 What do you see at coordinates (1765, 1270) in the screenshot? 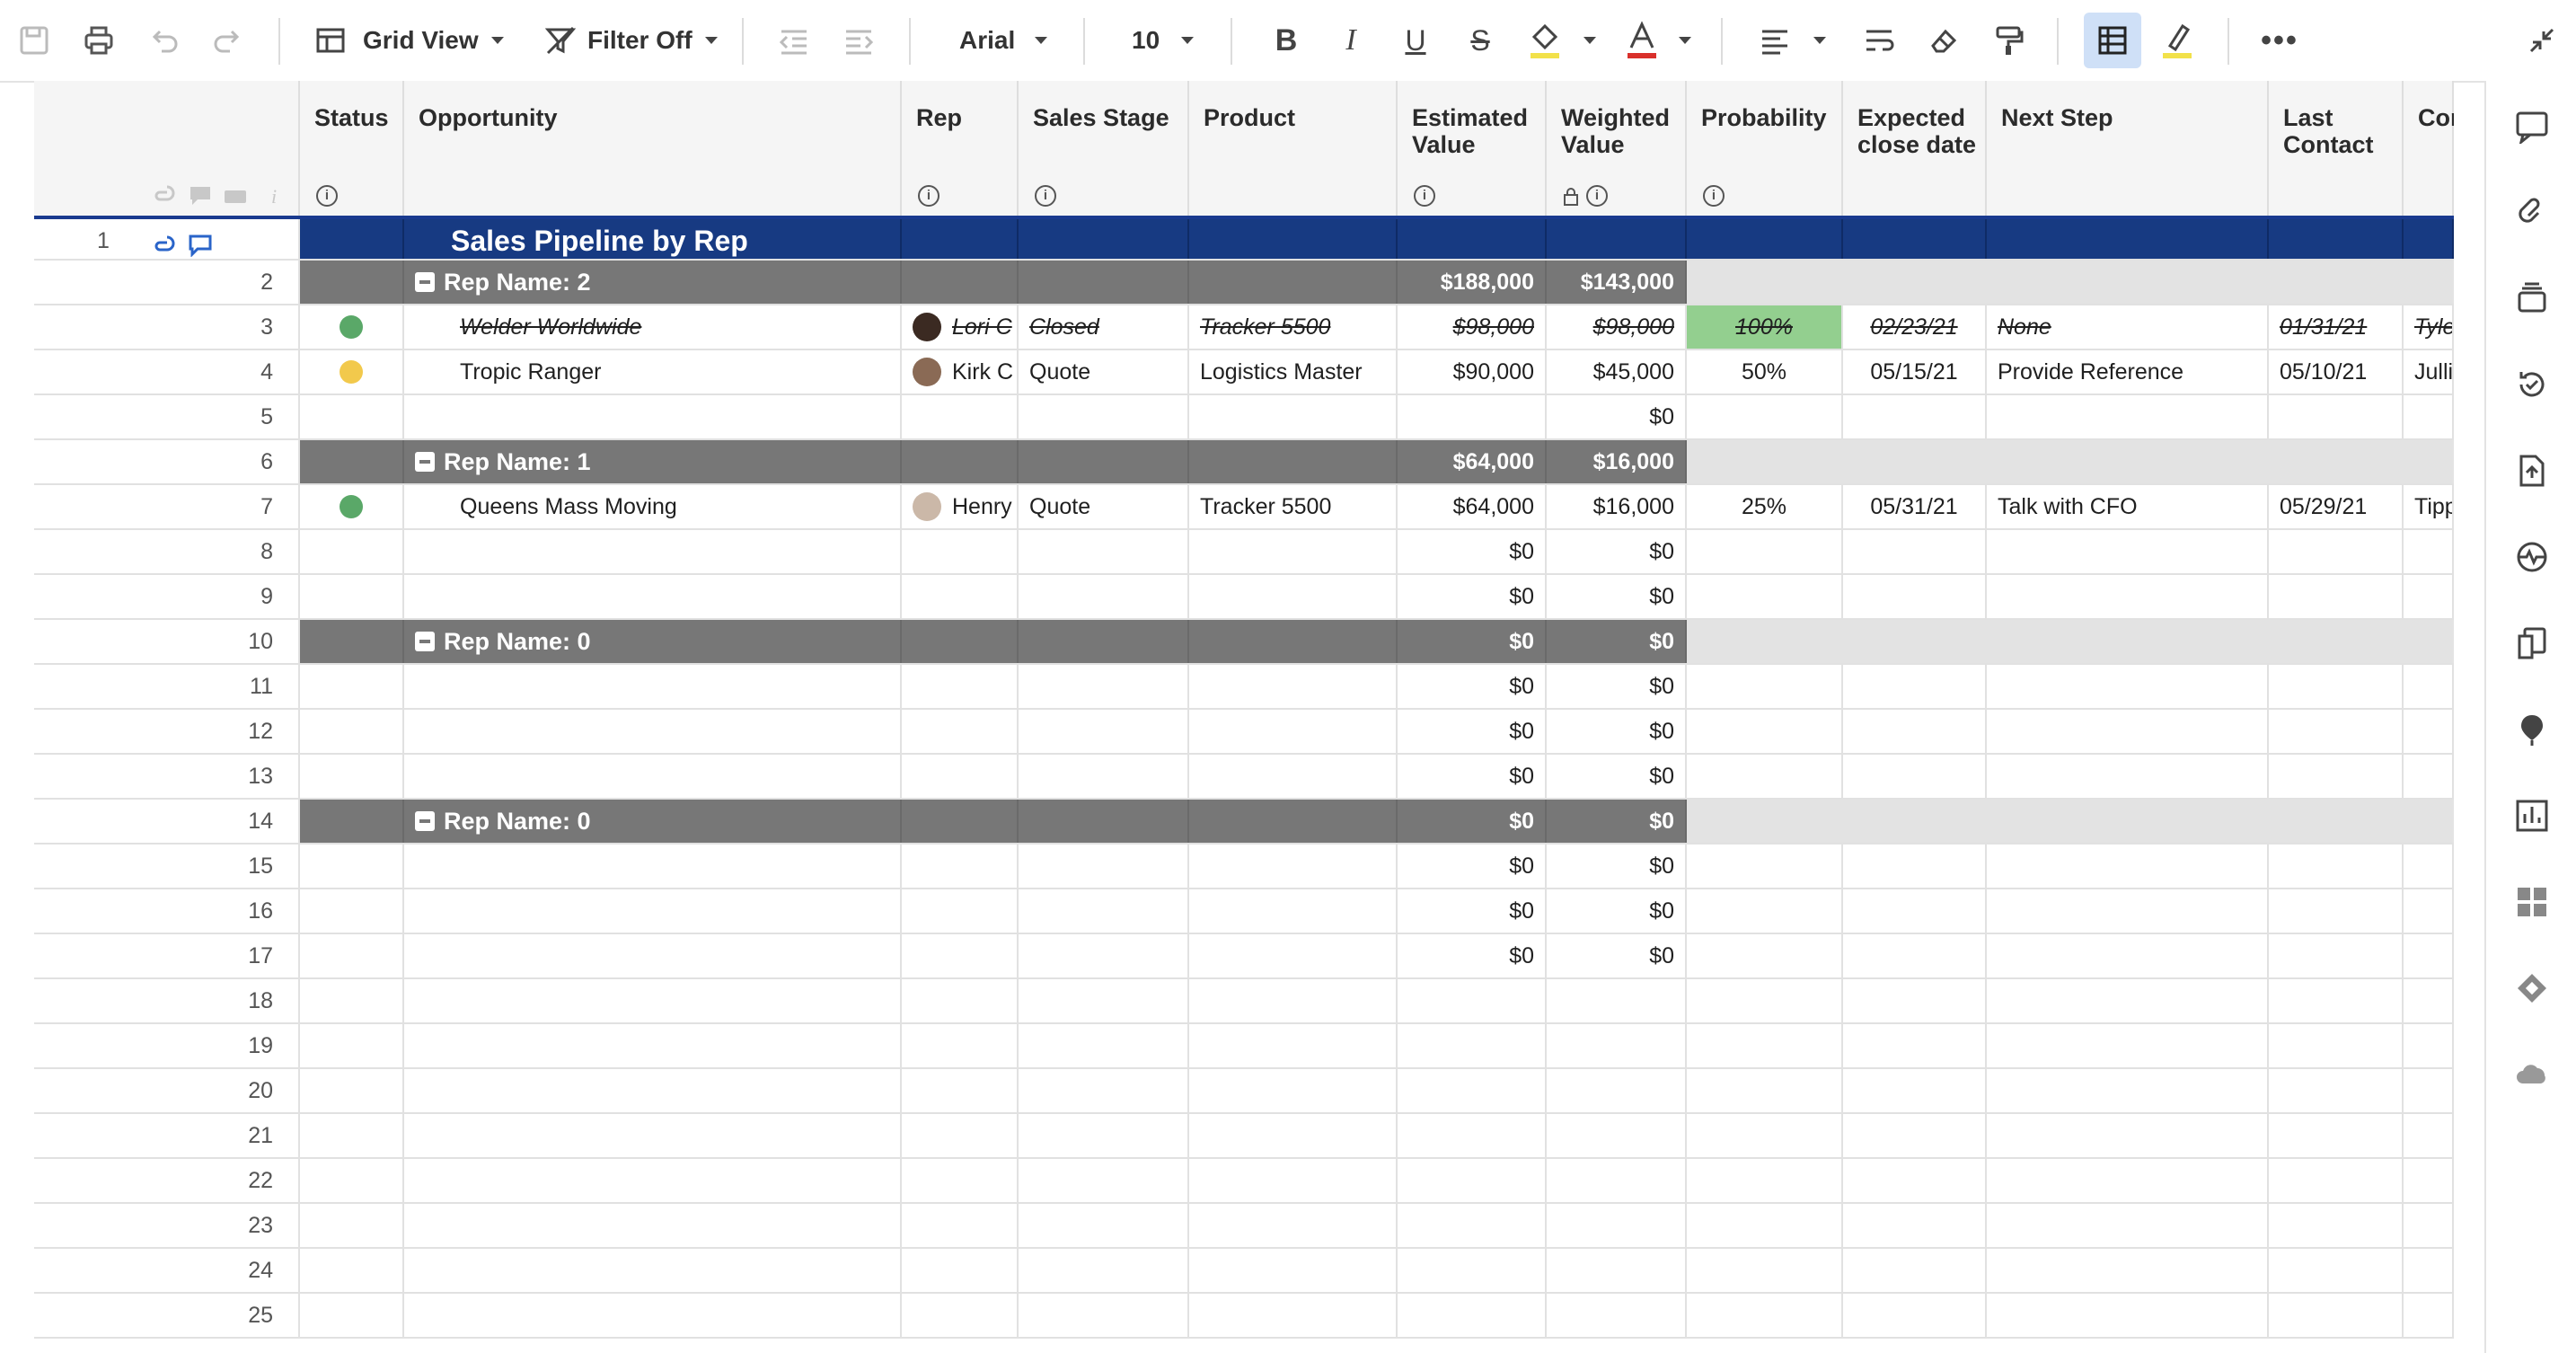
I see `cell-probability` at bounding box center [1765, 1270].